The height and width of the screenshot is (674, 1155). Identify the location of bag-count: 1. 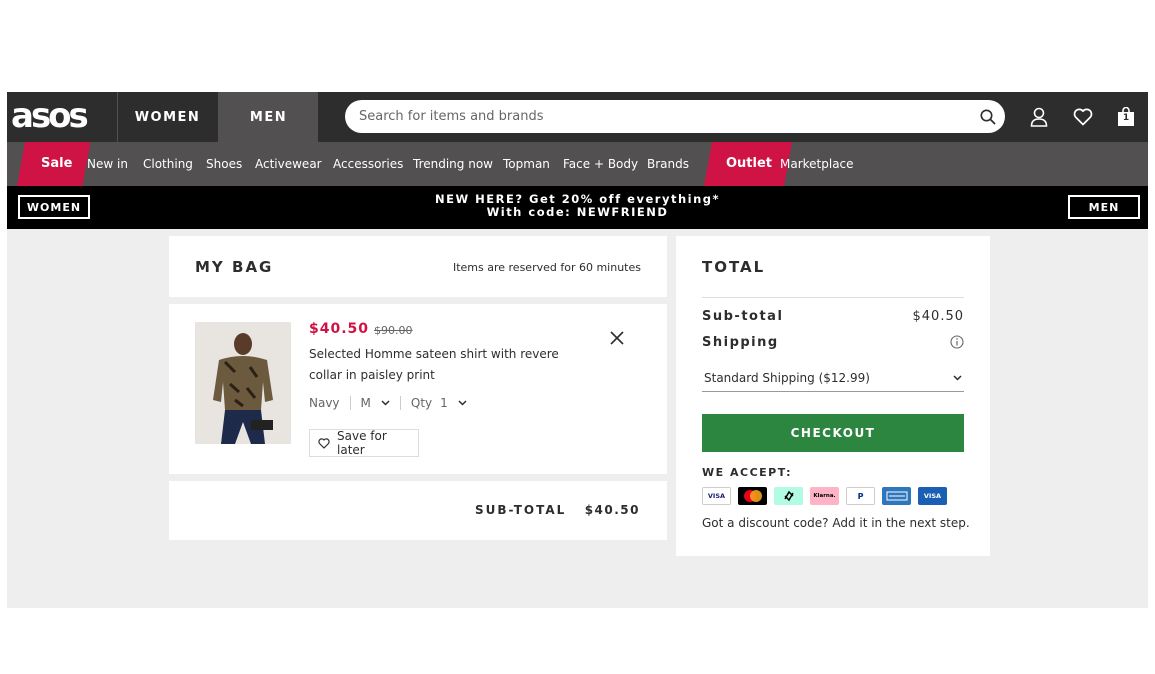
(1126, 118).